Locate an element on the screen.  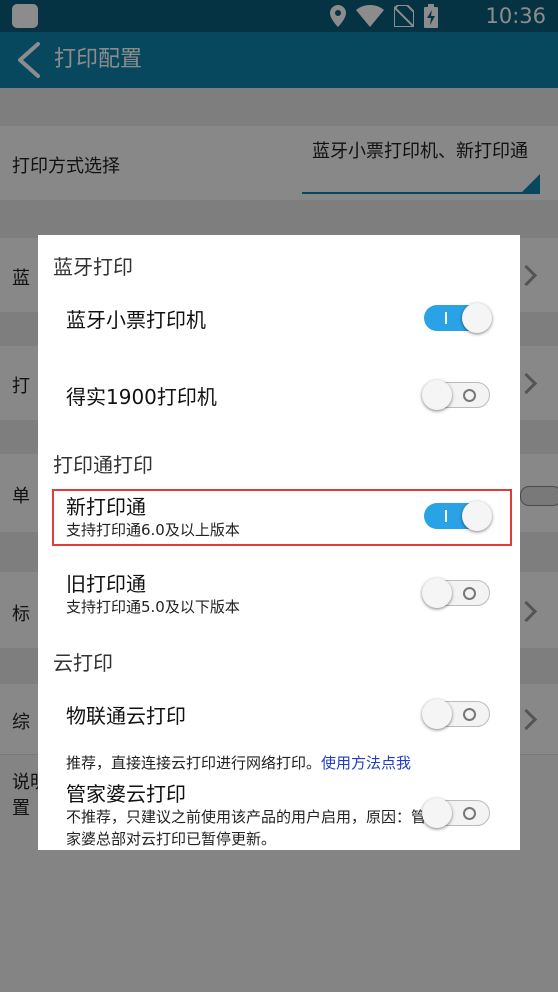
guanjiapo-cloud-print-label: 管家婆云打印 is located at coordinates (126, 794).